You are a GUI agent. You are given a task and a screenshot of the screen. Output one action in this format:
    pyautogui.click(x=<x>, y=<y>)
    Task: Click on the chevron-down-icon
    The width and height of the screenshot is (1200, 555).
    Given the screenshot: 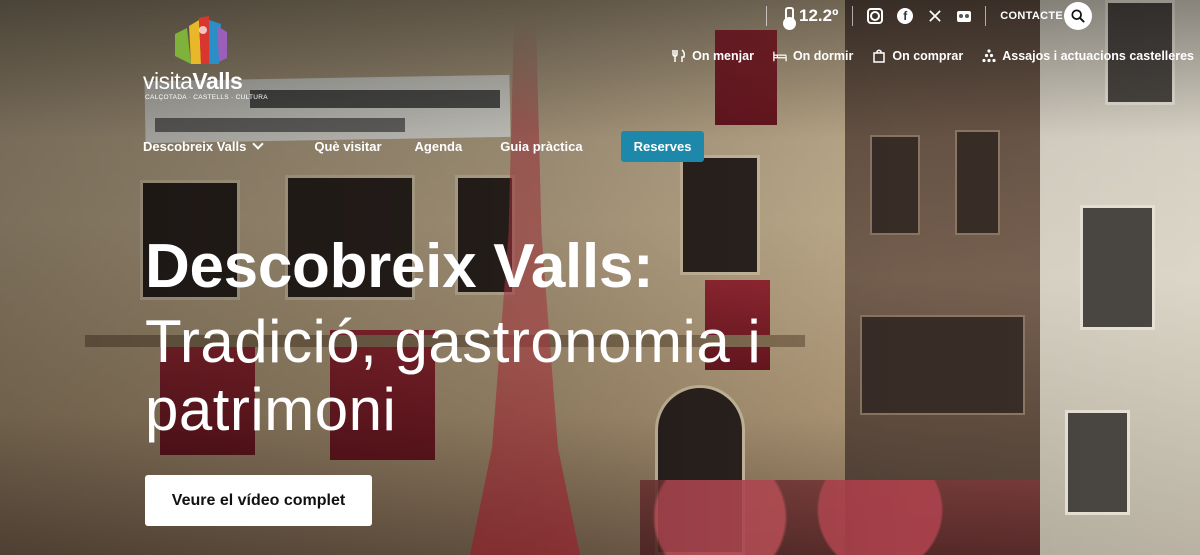 What is the action you would take?
    pyautogui.click(x=258, y=144)
    